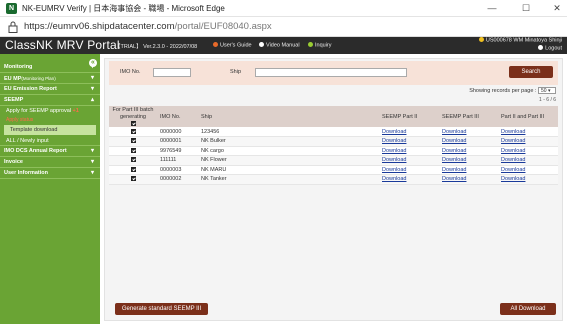 This screenshot has width=567, height=324. I want to click on logout-icon, so click(541, 47).